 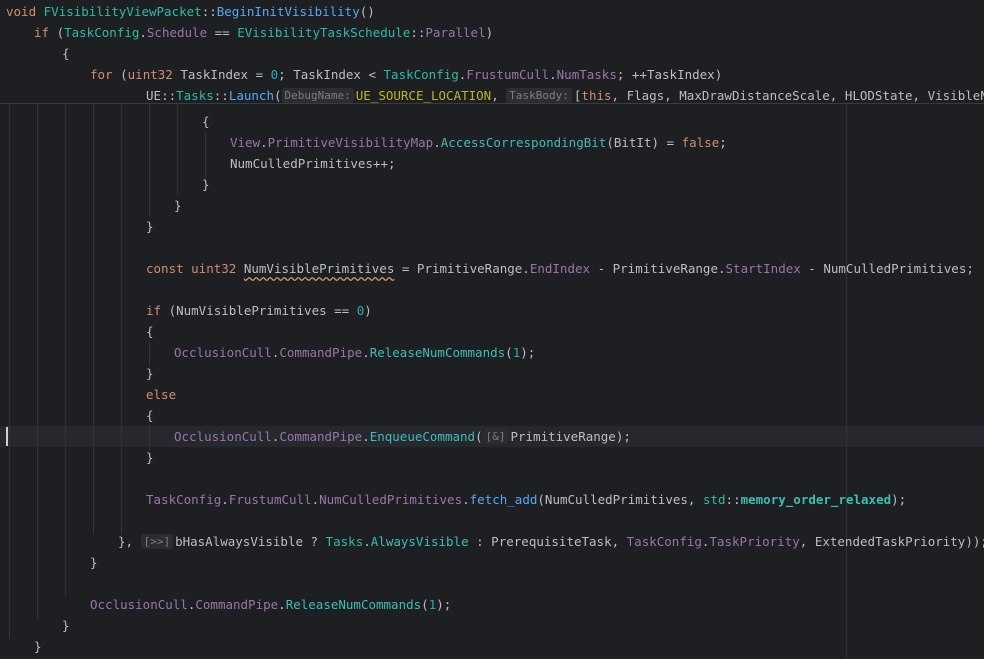 What do you see at coordinates (539, 95) in the screenshot?
I see `inlay-hint-taskbody: TaskBody:` at bounding box center [539, 95].